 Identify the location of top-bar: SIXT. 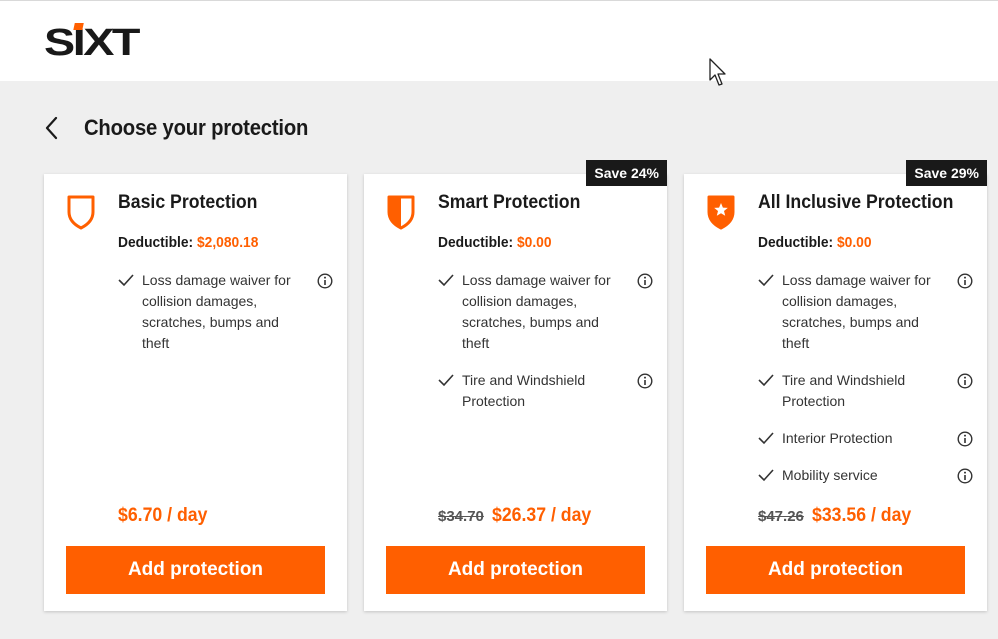
(499, 43).